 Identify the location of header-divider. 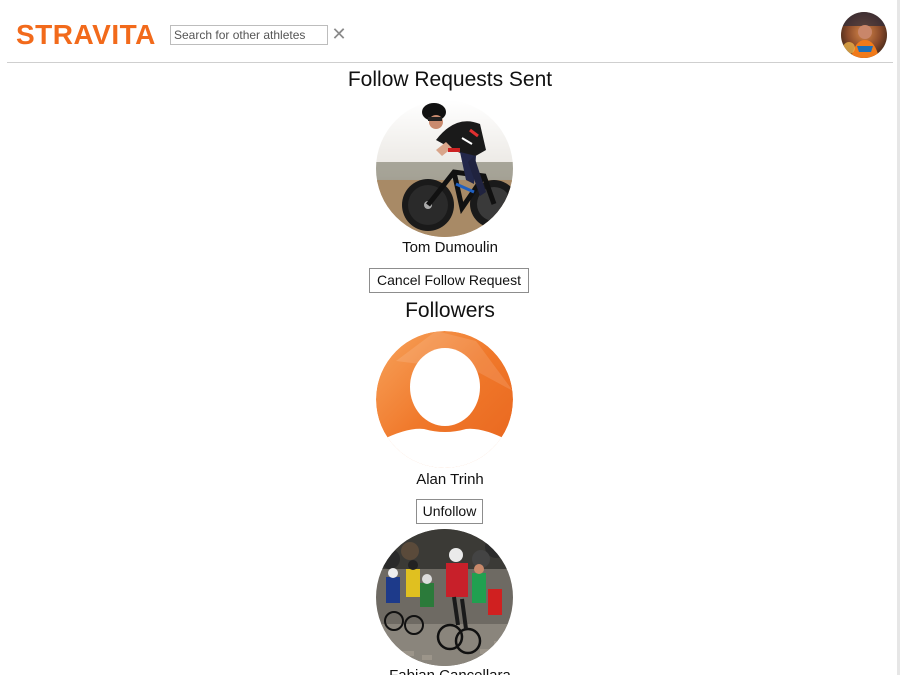
(450, 62).